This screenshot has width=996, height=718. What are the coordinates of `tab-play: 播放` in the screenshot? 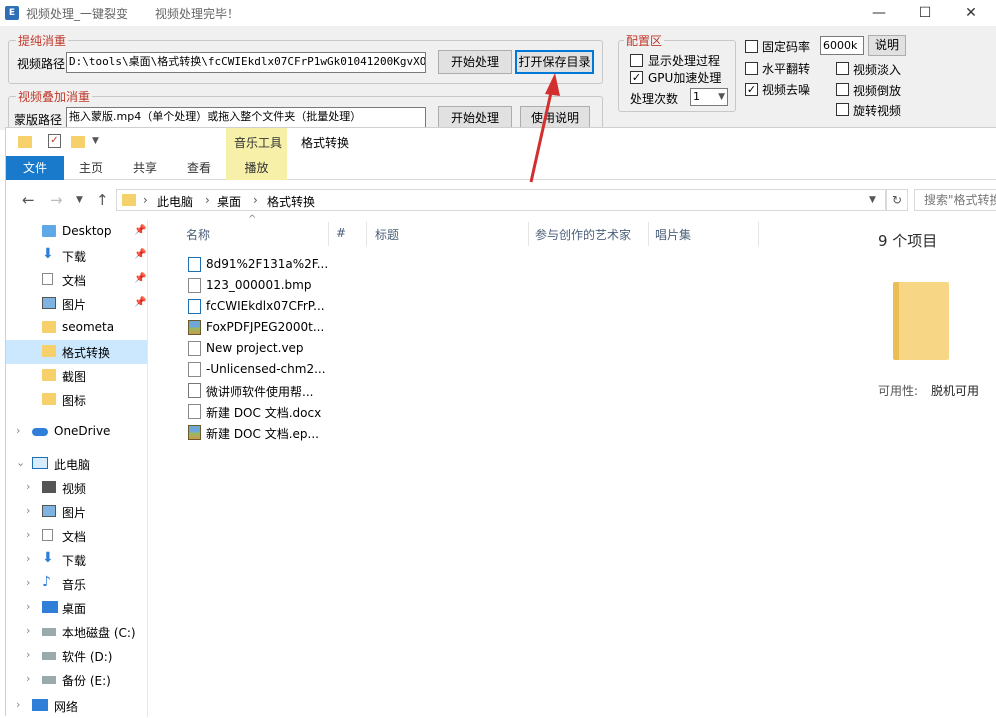 It's located at (256, 168).